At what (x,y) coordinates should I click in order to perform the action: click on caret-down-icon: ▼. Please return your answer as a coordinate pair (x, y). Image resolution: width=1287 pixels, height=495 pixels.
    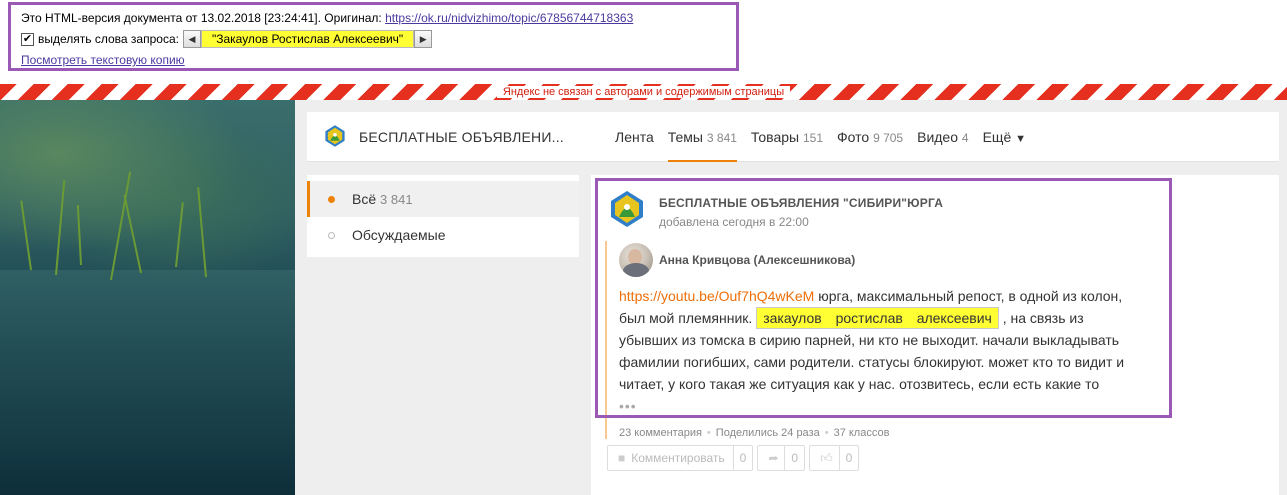
    Looking at the image, I should click on (1021, 139).